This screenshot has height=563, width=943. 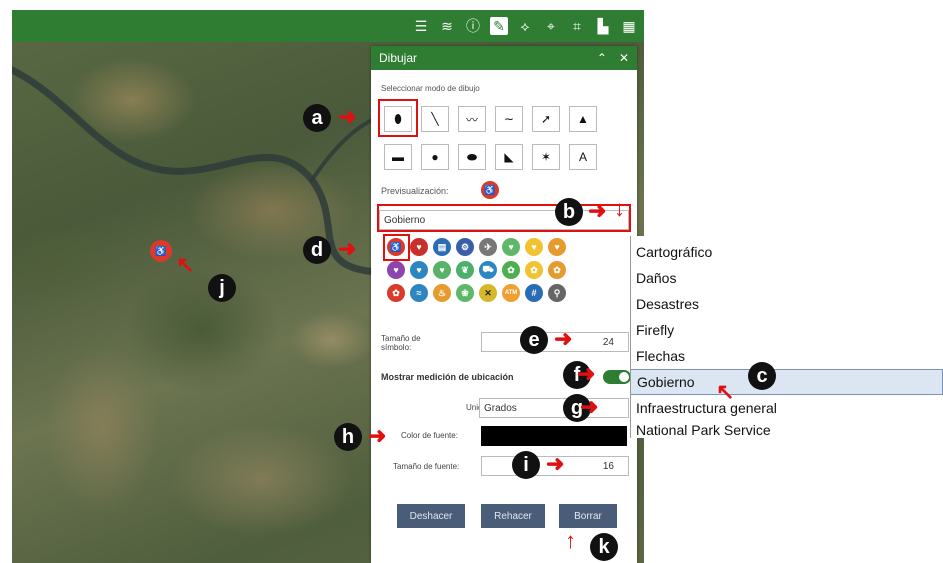 I want to click on circle-icon: ●, so click(x=435, y=157).